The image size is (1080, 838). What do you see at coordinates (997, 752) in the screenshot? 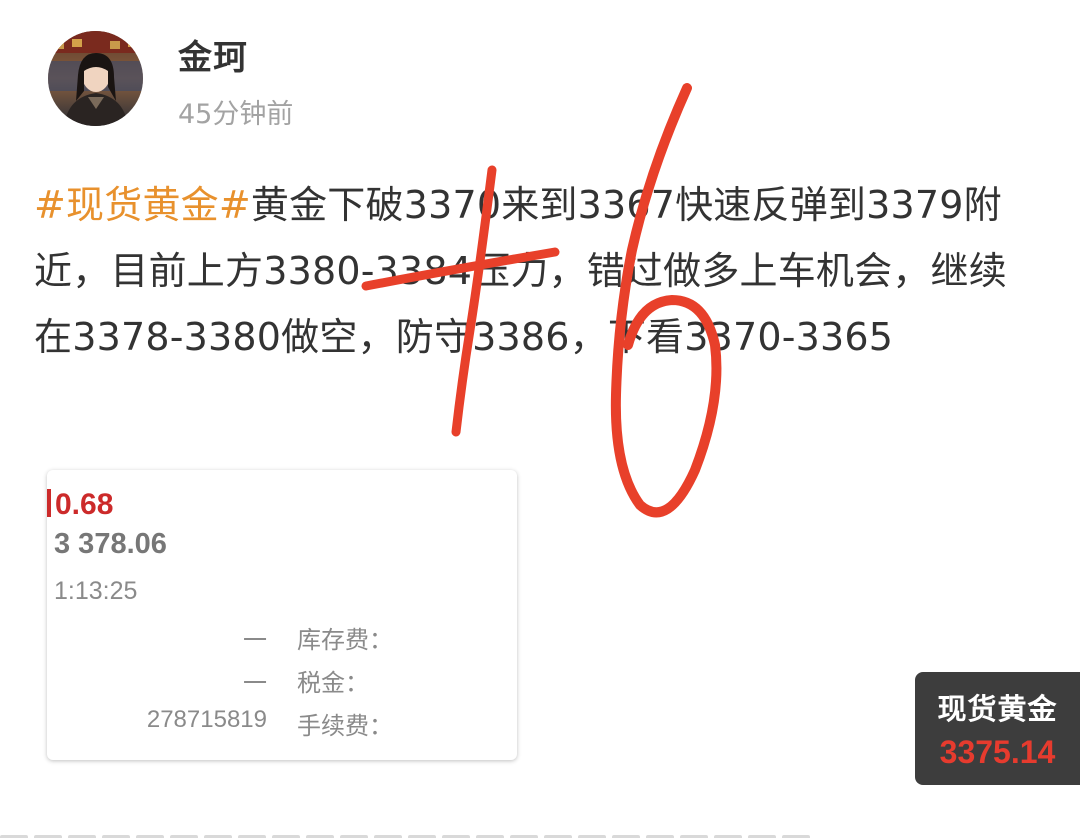
I see `ticker-price: 3375.14` at bounding box center [997, 752].